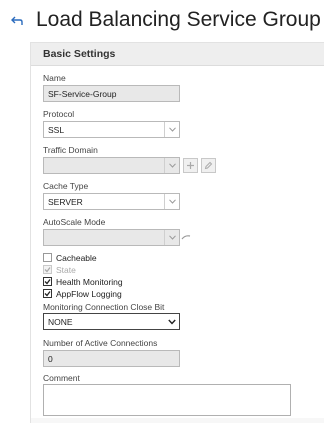 The height and width of the screenshot is (423, 324). What do you see at coordinates (111, 358) in the screenshot?
I see `active-connections-field: 0` at bounding box center [111, 358].